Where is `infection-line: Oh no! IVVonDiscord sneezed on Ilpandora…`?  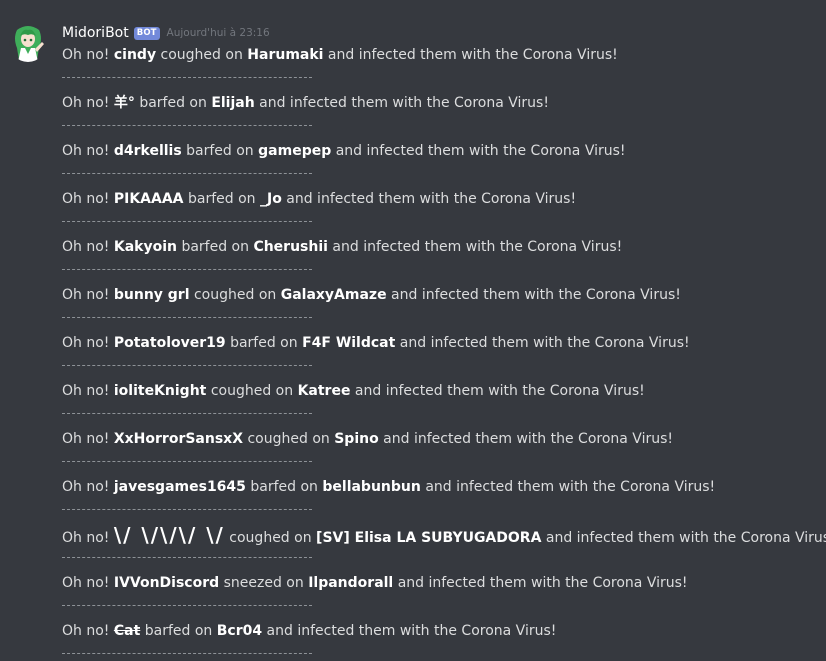 infection-line: Oh no! IVVonDiscord sneezed on Ilpandora… is located at coordinates (442, 583).